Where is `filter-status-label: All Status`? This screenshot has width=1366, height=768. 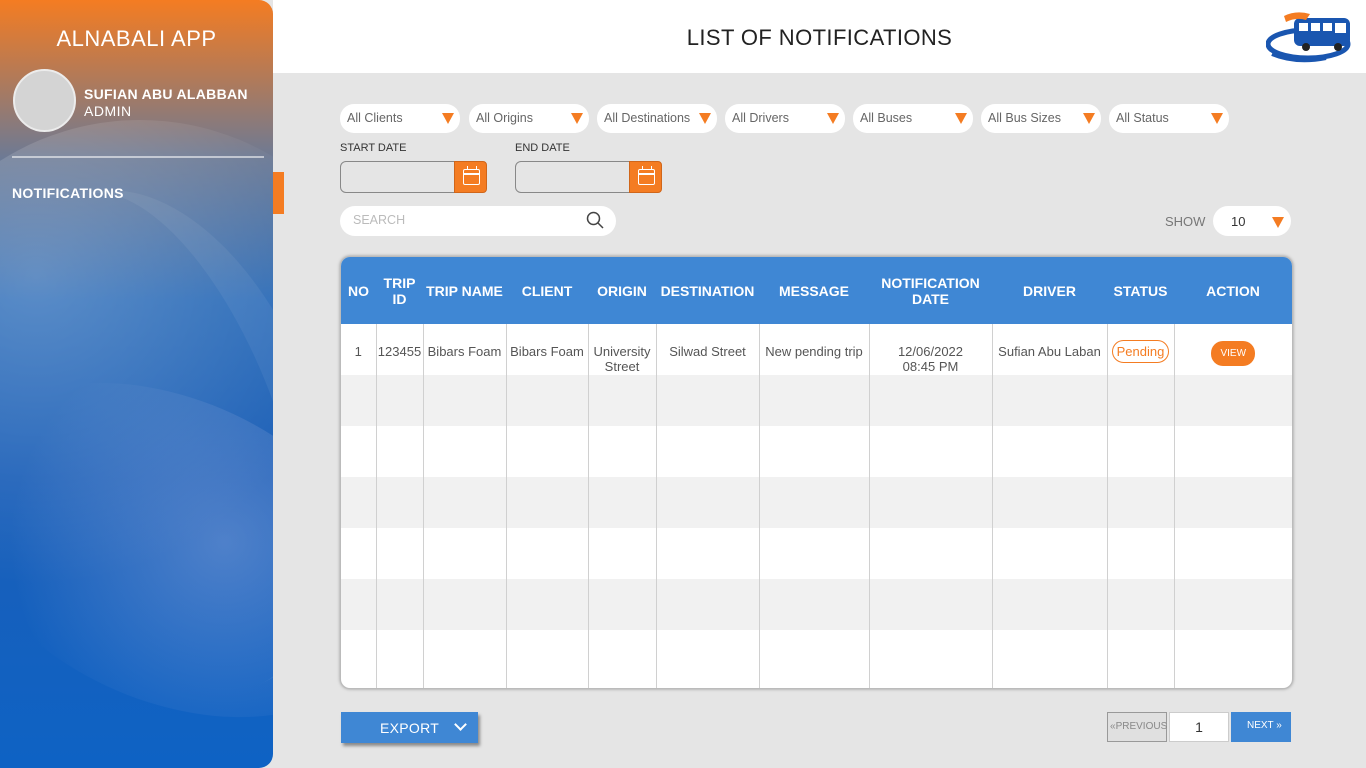 filter-status-label: All Status is located at coordinates (1142, 118).